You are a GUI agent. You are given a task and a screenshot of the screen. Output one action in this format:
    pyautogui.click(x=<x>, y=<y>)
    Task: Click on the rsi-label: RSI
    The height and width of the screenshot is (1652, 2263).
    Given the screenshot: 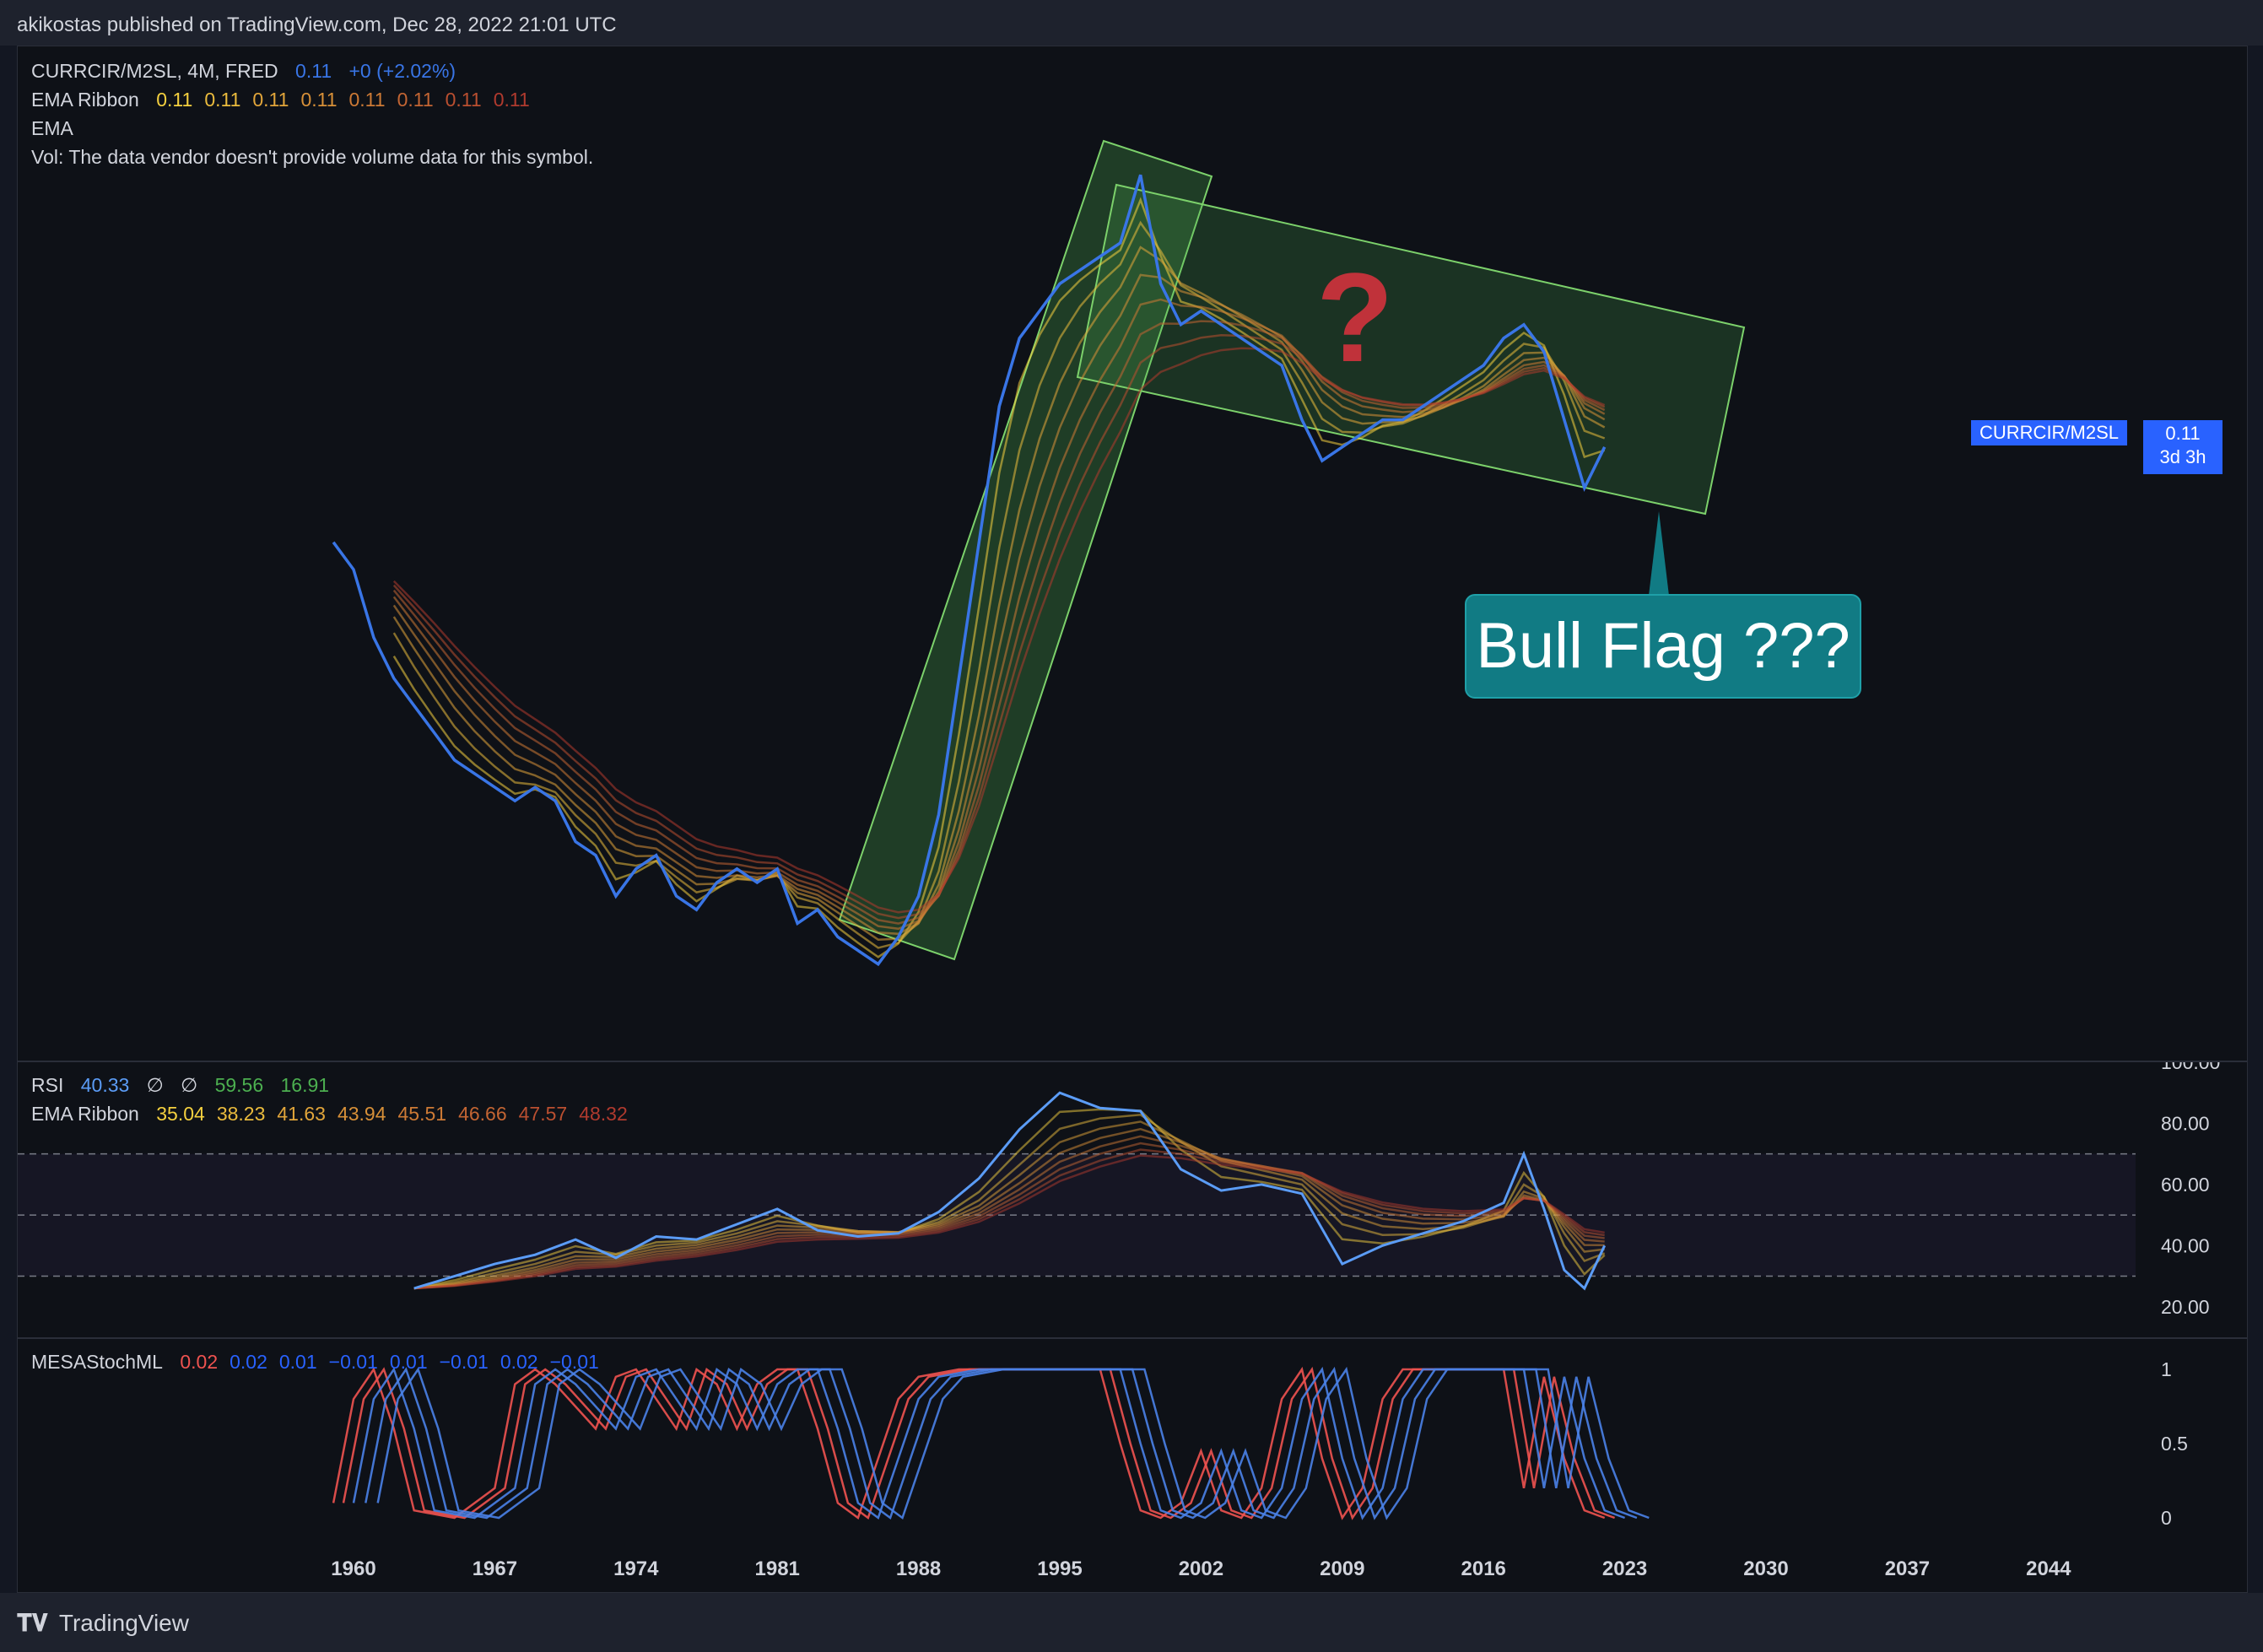 What is the action you would take?
    pyautogui.click(x=48, y=1085)
    